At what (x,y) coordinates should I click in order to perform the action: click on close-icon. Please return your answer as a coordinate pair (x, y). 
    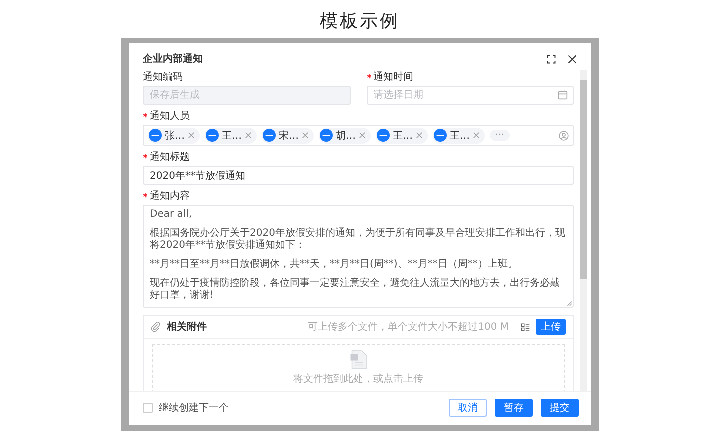
    Looking at the image, I should click on (572, 59).